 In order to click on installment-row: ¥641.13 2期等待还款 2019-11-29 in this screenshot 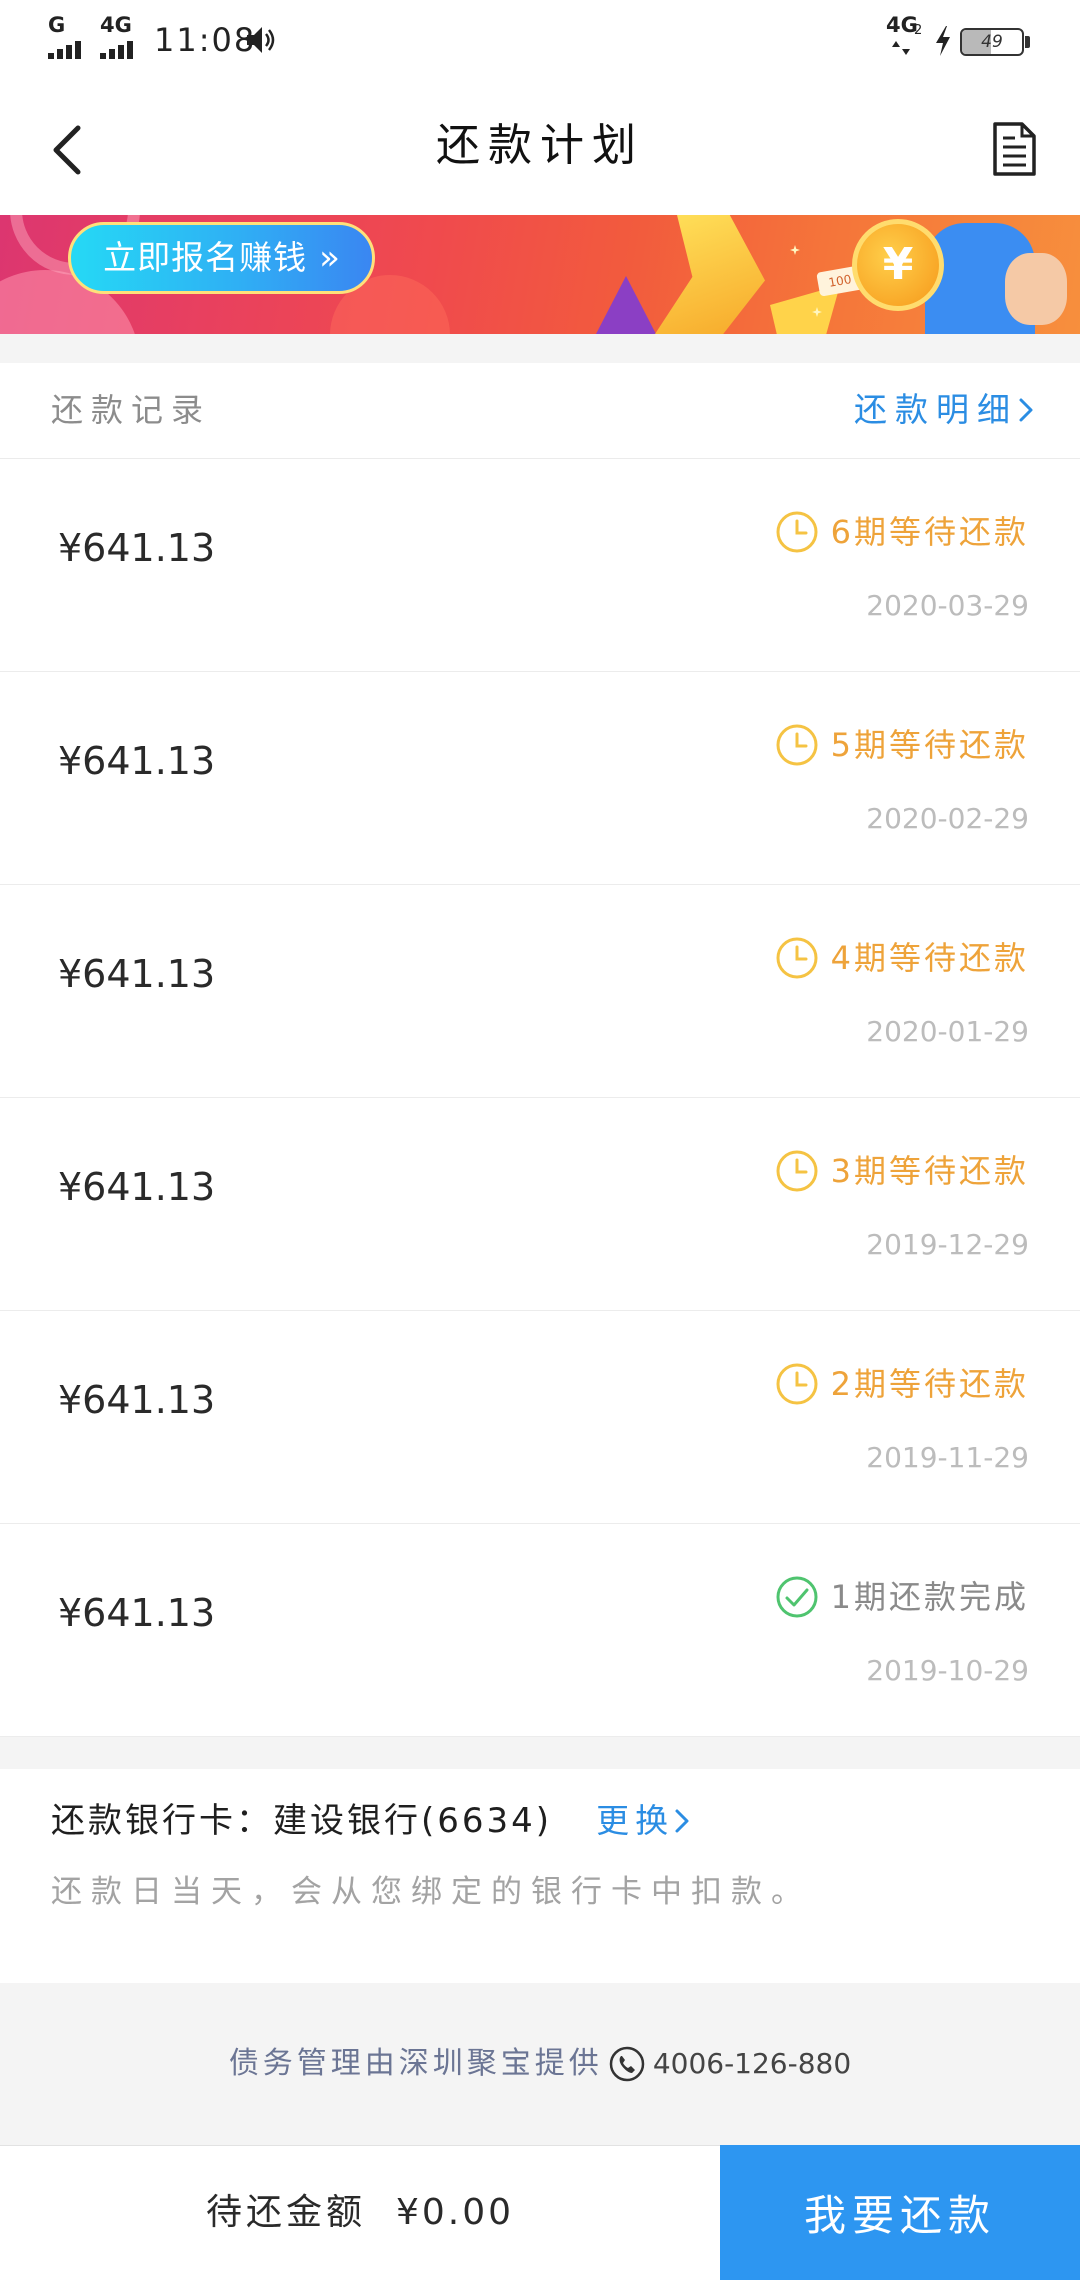, I will do `click(540, 1417)`.